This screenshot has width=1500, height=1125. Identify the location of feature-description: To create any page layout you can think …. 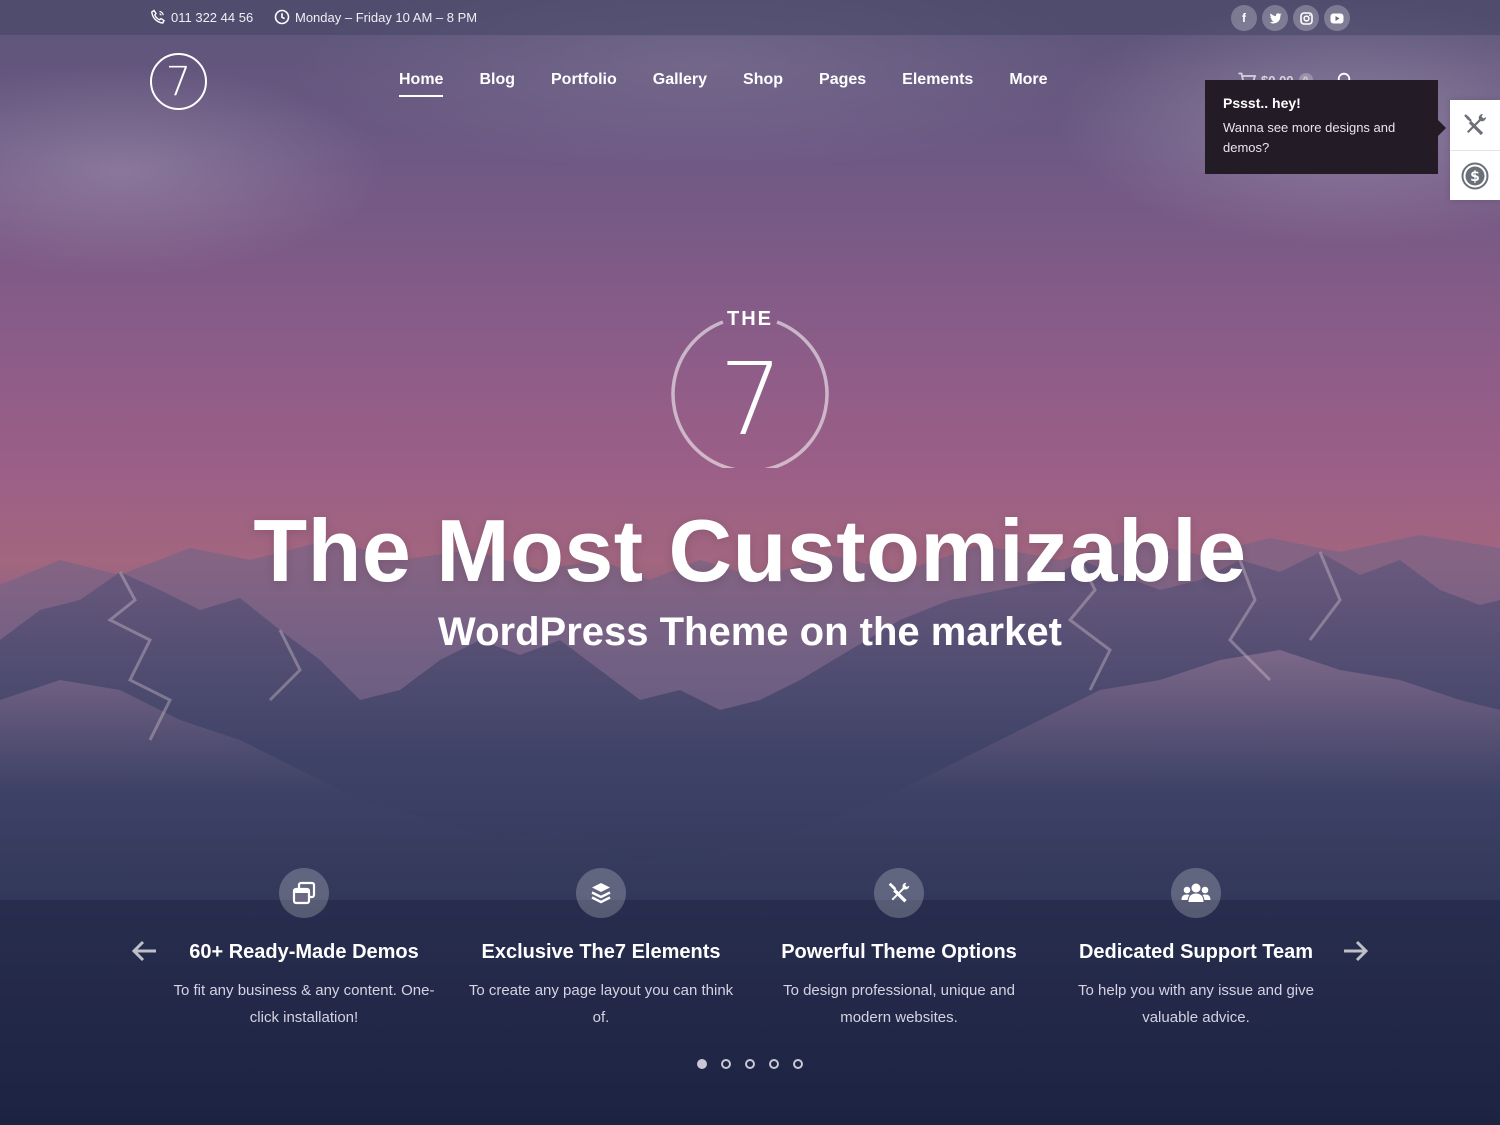
(601, 1004).